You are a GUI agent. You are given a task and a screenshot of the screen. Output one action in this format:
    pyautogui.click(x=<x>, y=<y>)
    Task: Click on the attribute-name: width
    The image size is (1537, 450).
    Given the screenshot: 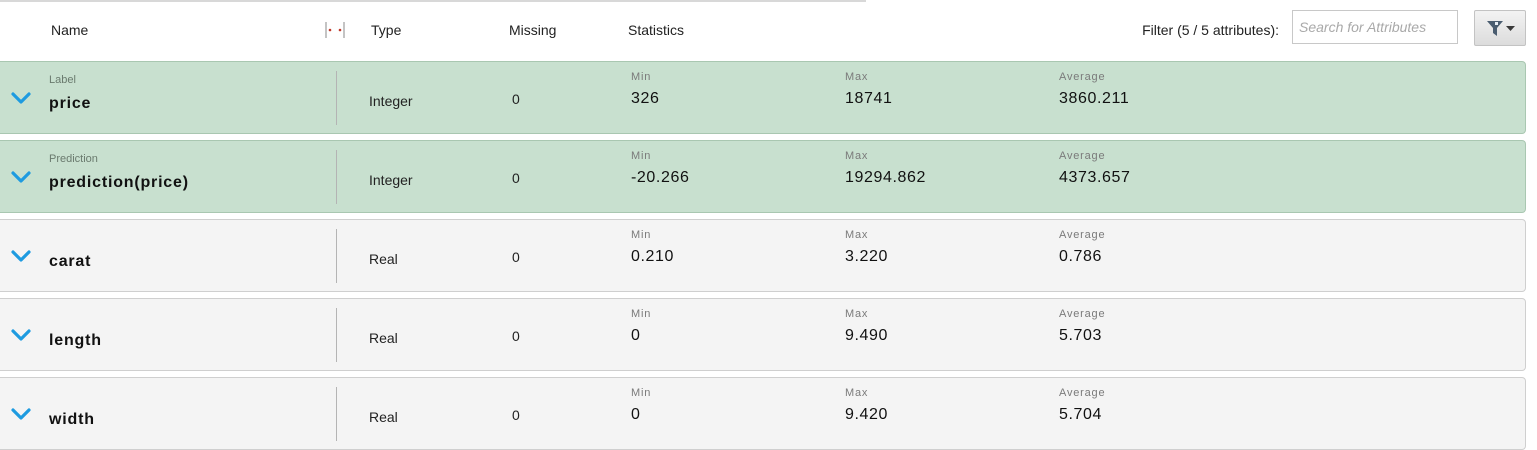 What is the action you would take?
    pyautogui.click(x=72, y=419)
    